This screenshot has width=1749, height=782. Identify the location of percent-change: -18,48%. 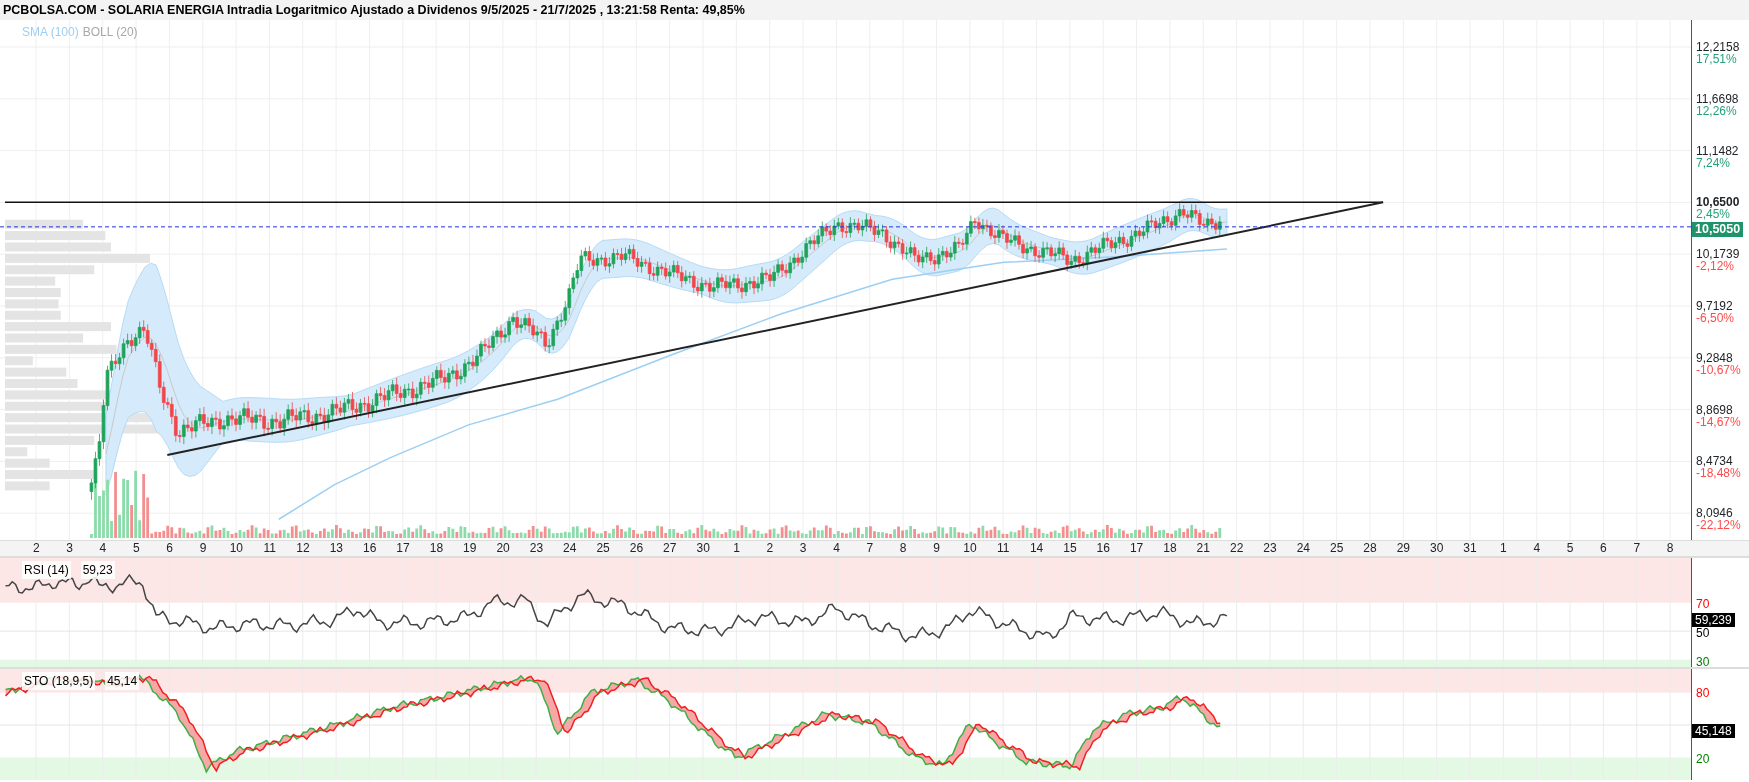
(1718, 473).